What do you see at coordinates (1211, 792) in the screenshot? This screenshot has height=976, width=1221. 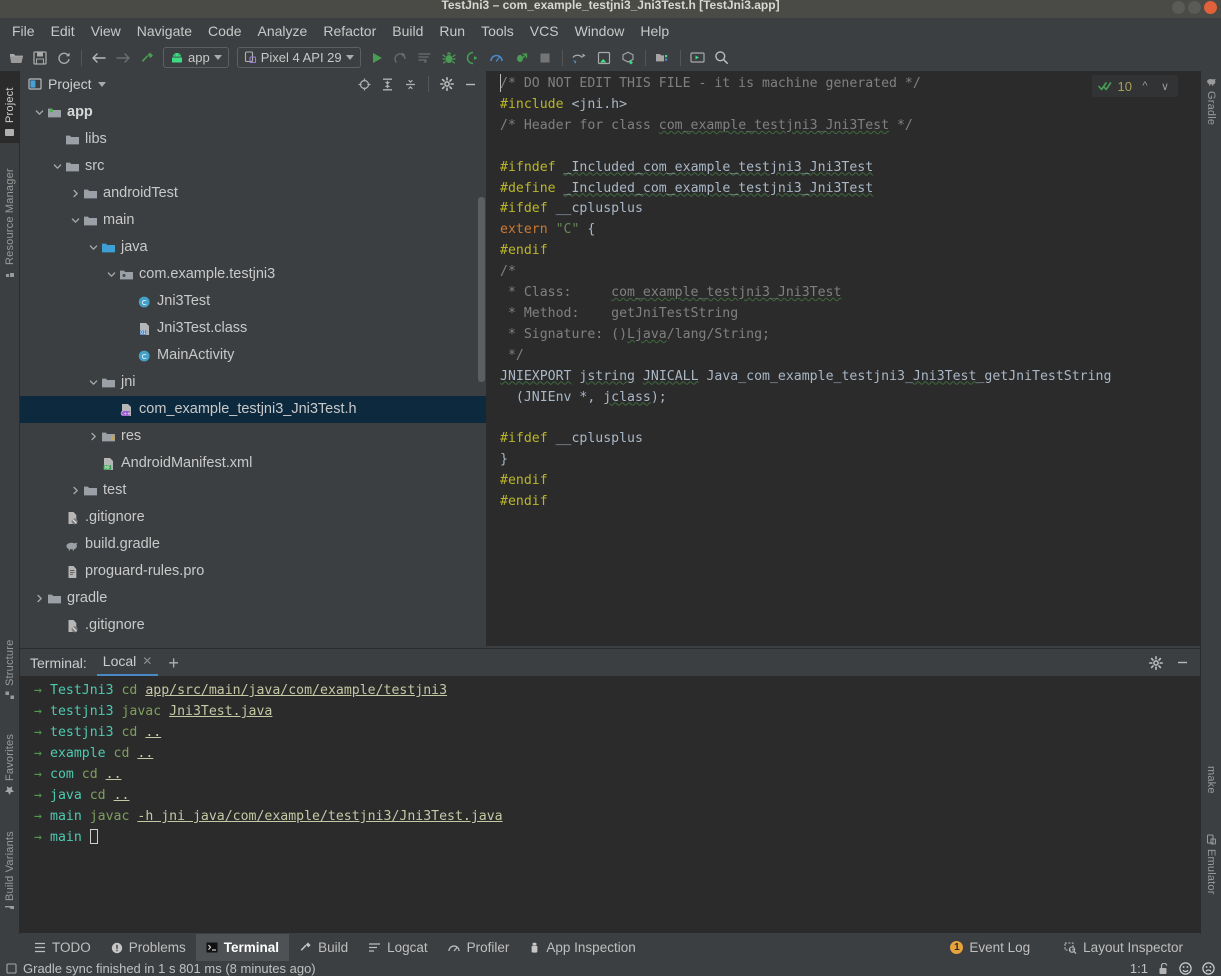 I see `sidebar-item-make: make` at bounding box center [1211, 792].